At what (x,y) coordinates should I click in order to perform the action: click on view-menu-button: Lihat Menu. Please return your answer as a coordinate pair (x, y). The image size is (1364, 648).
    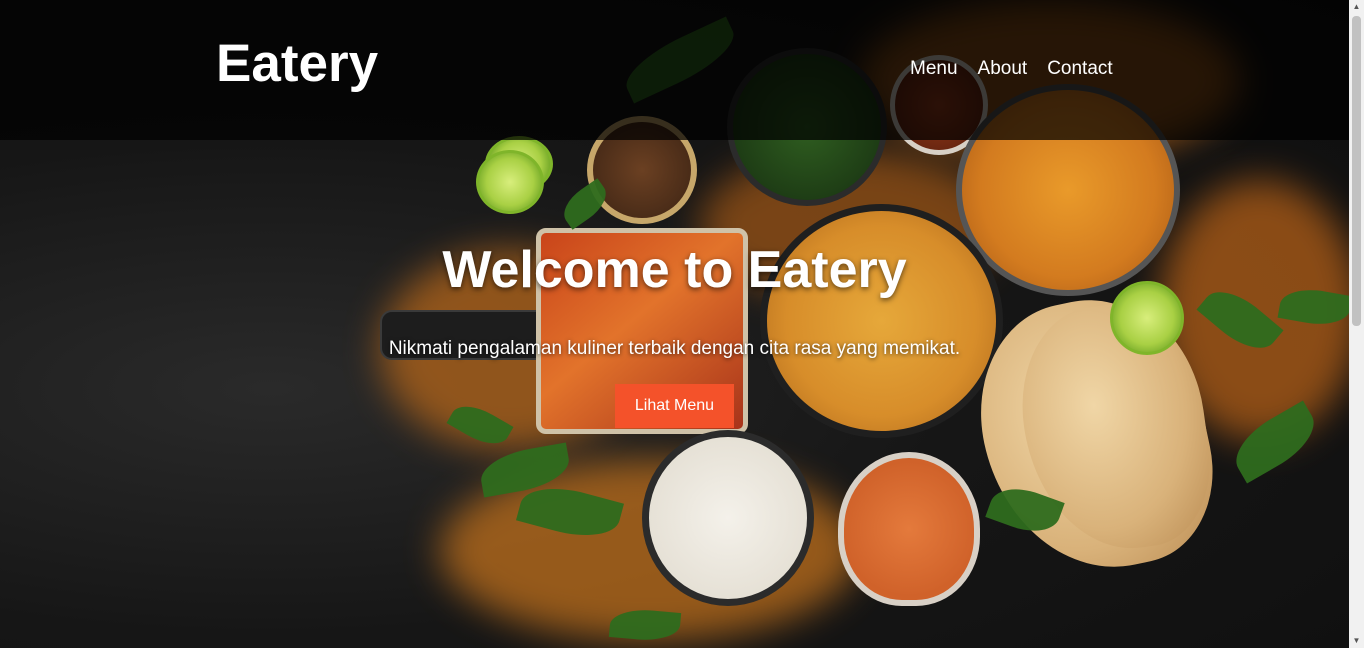
    Looking at the image, I should click on (674, 406).